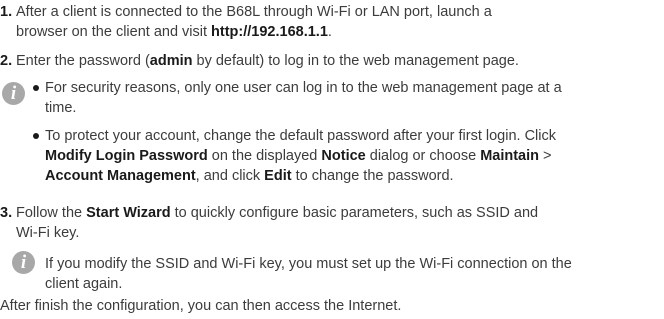 This screenshot has width=664, height=319. I want to click on step-text-line: Wi-Fi key., so click(48, 233).